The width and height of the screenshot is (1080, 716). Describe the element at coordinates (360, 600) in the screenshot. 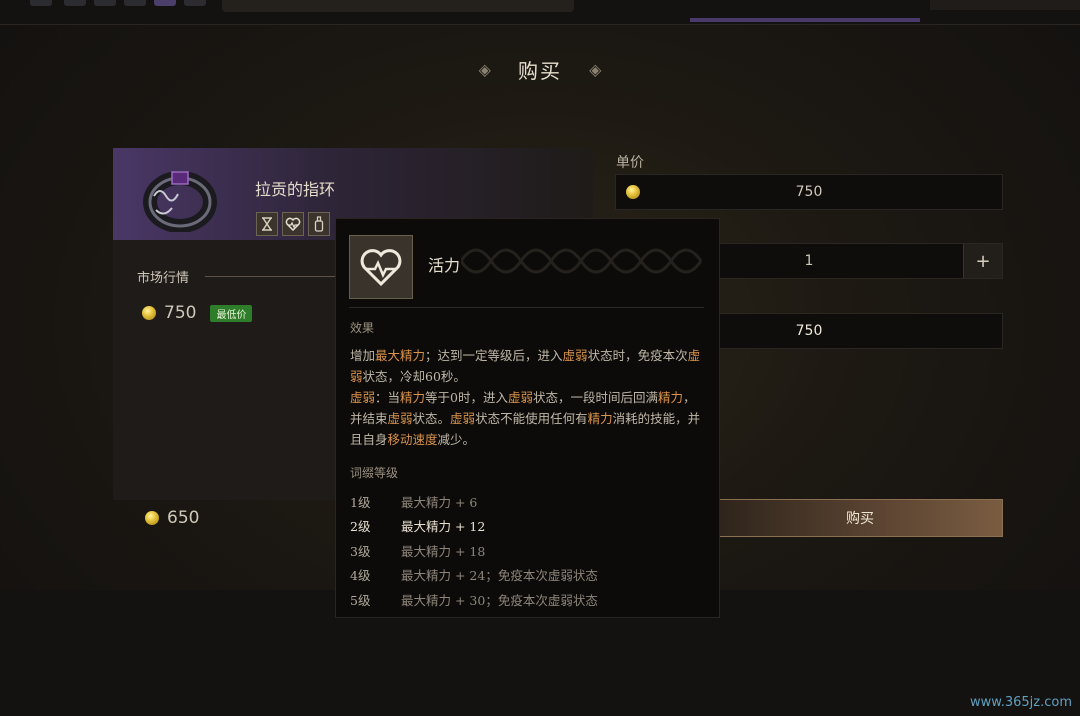

I see `level-number: 5级` at that location.